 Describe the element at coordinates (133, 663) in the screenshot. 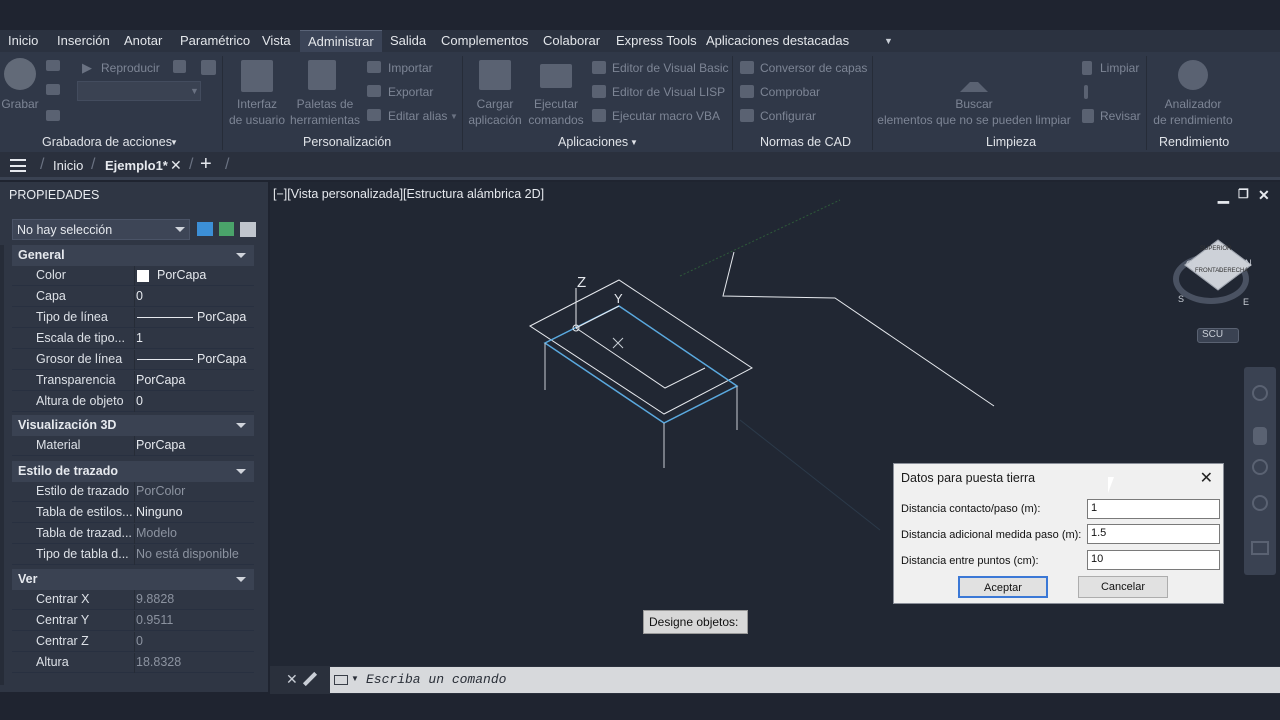

I see `property-row: Altura 18.8328` at that location.